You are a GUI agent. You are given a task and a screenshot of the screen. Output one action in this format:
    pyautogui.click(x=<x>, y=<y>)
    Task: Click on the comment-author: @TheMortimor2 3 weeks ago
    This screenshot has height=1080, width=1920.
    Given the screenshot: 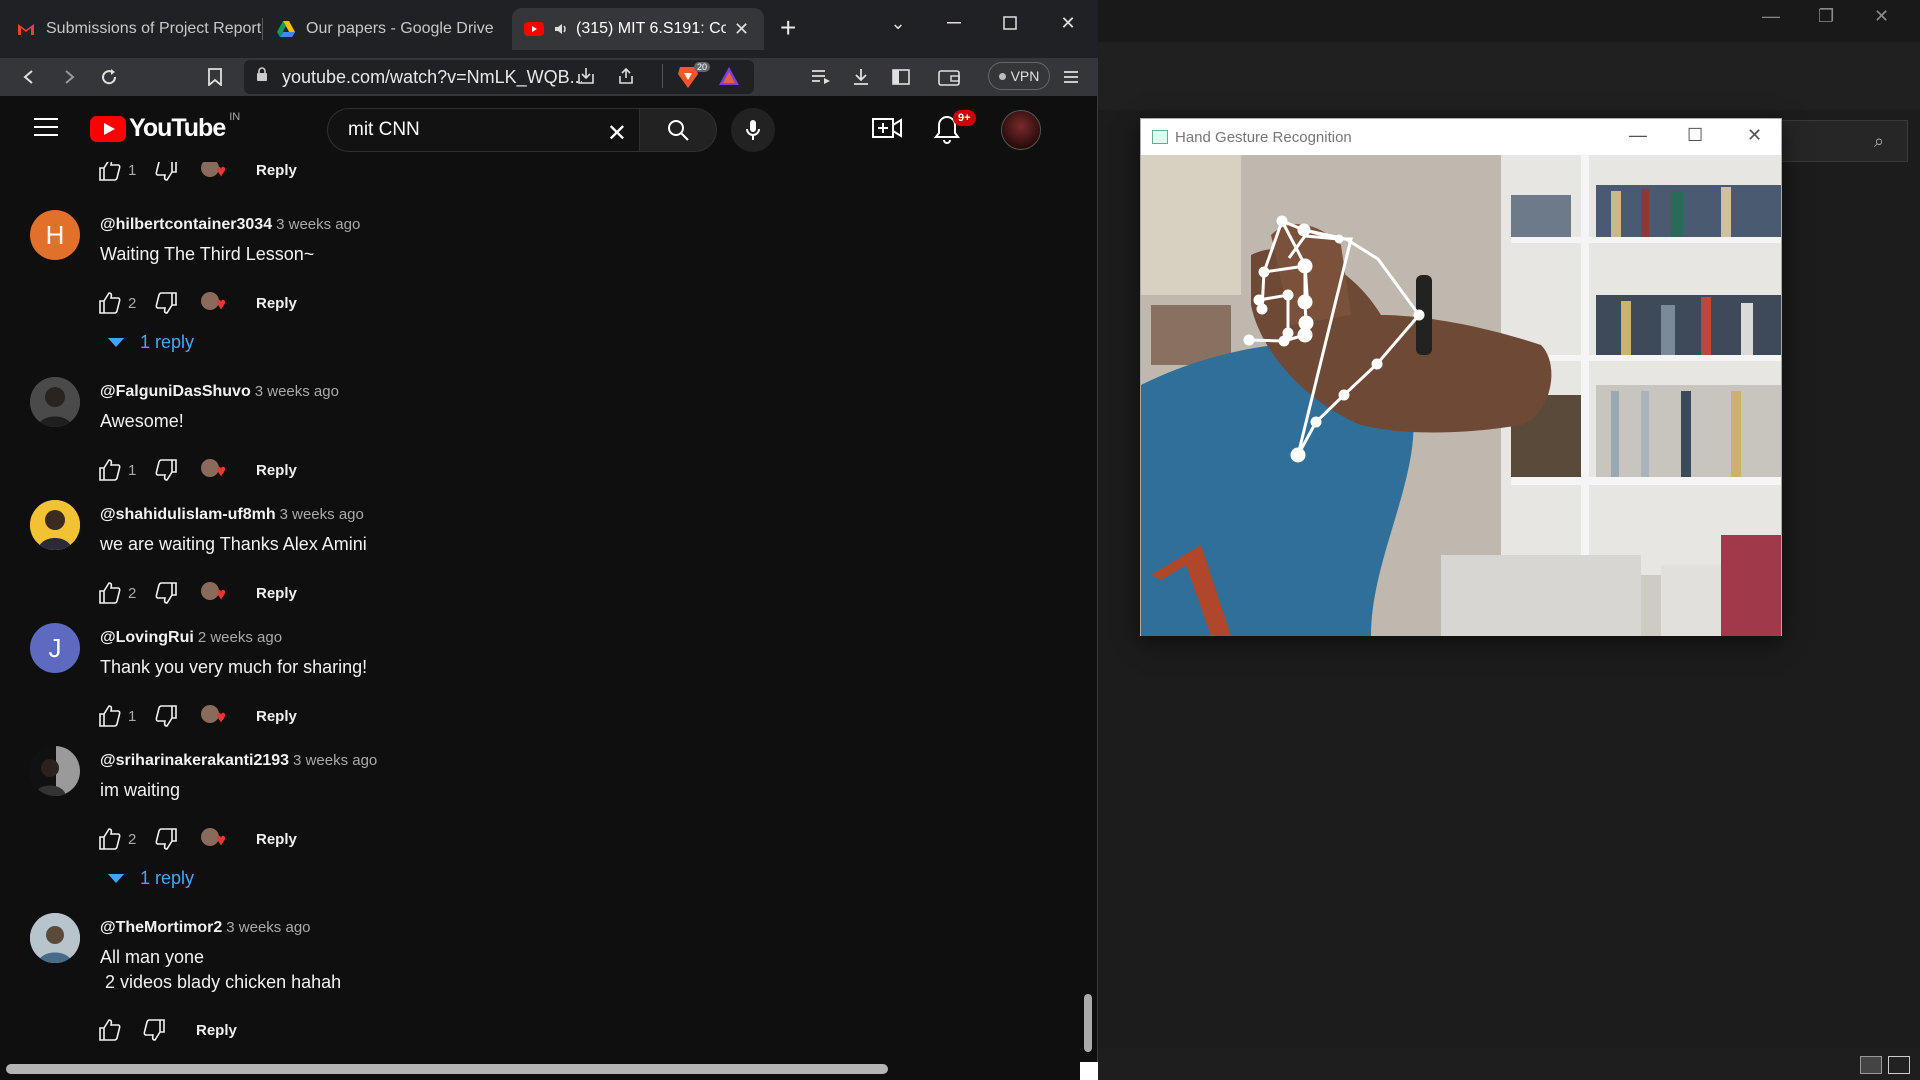 What is the action you would take?
    pyautogui.click(x=205, y=928)
    